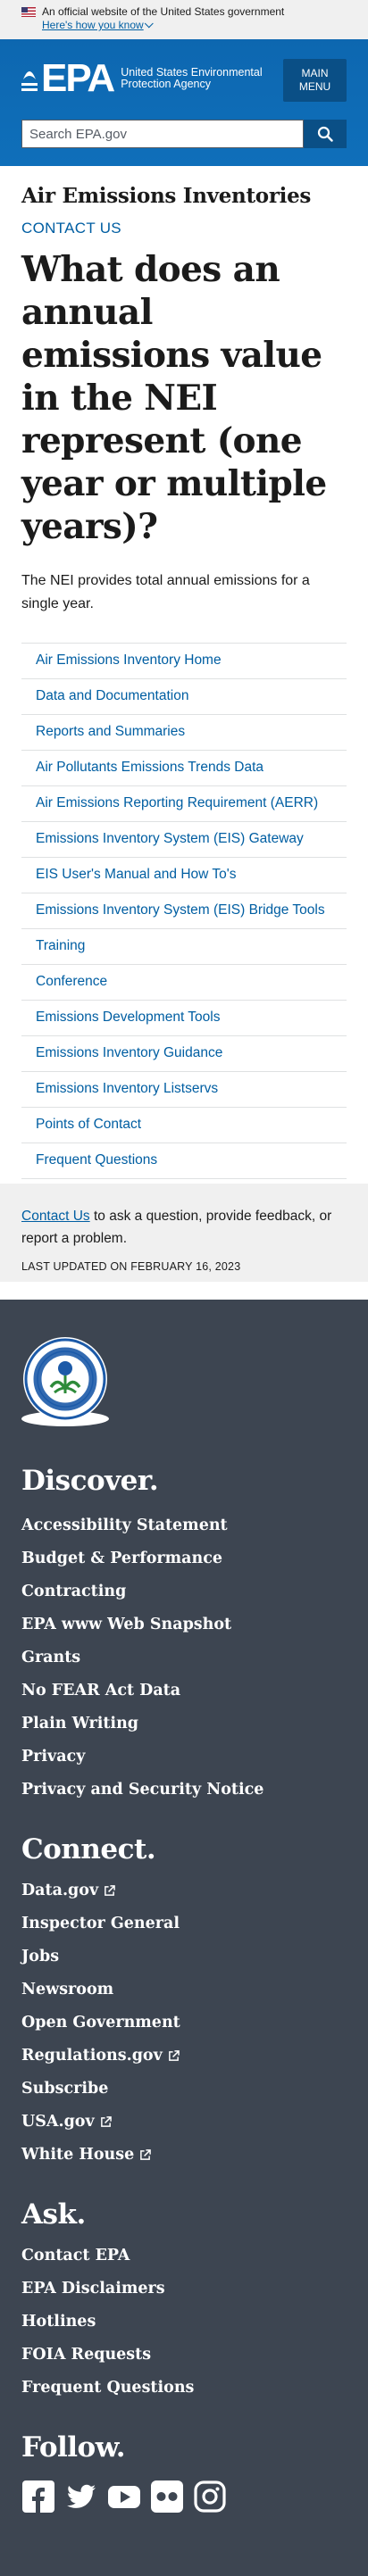 The width and height of the screenshot is (368, 2576). What do you see at coordinates (29, 12) in the screenshot?
I see `us-flag-icon` at bounding box center [29, 12].